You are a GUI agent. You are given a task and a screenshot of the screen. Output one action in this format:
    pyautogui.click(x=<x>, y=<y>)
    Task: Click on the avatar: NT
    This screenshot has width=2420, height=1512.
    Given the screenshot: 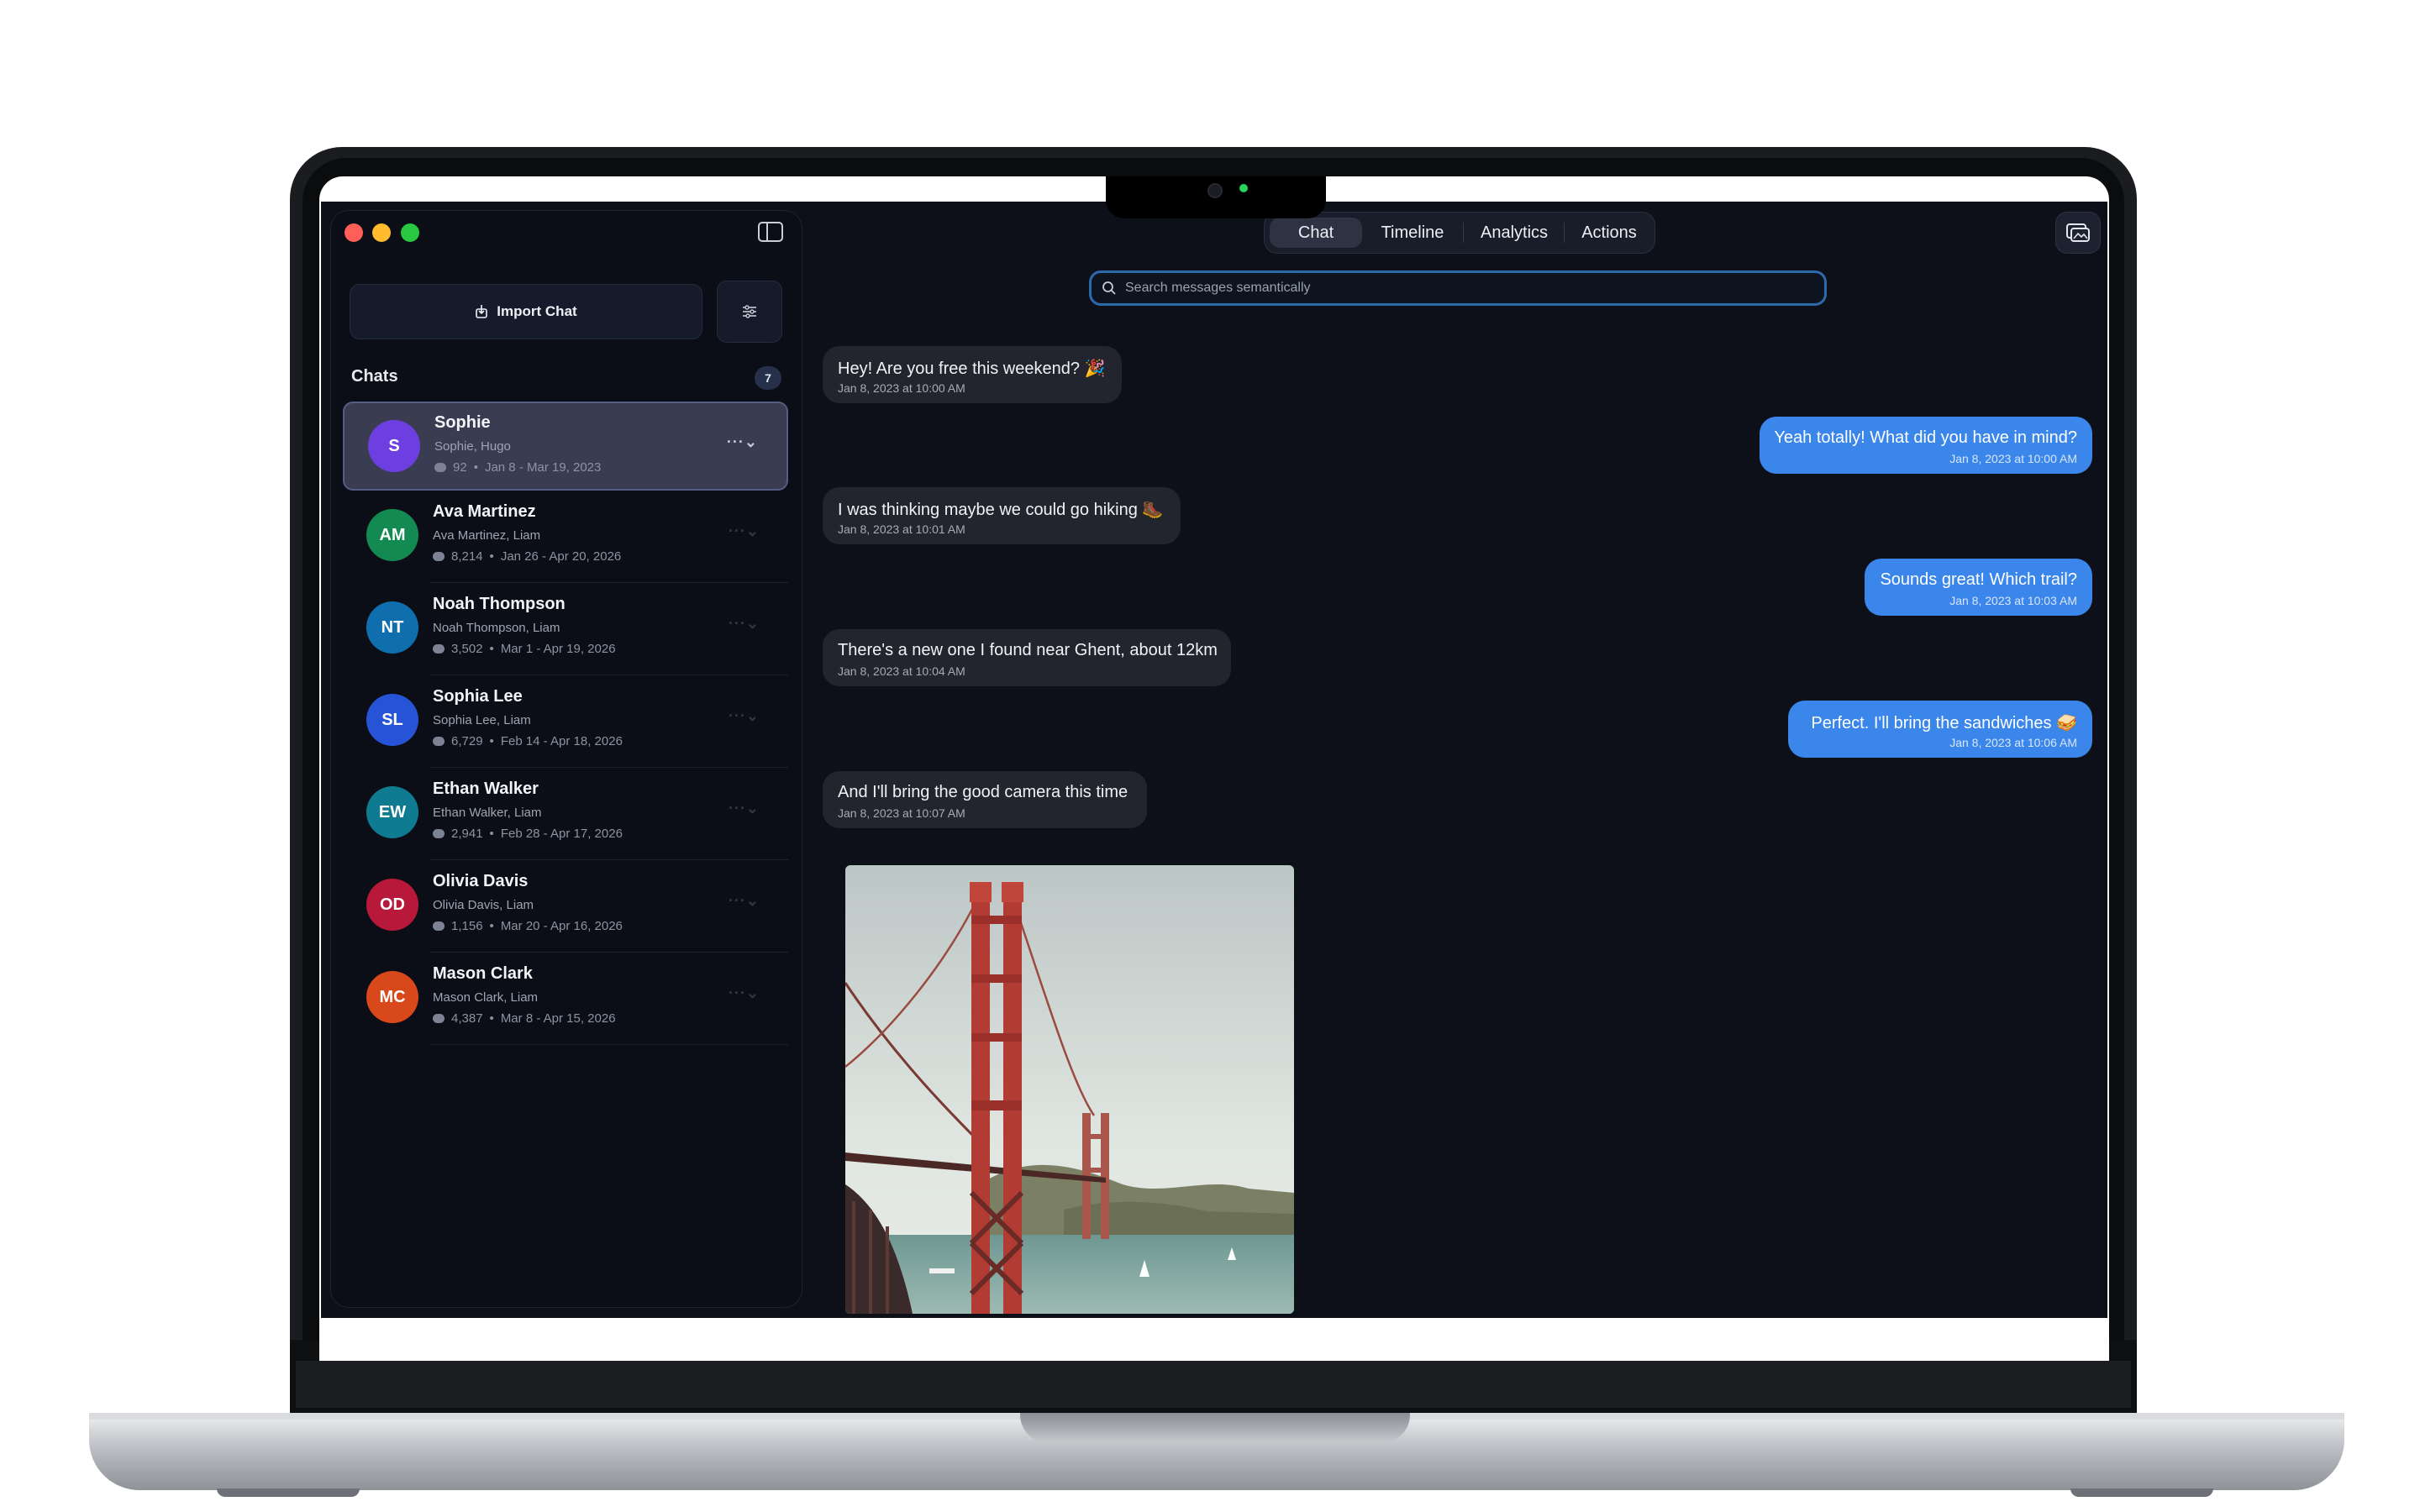 What is the action you would take?
    pyautogui.click(x=392, y=627)
    